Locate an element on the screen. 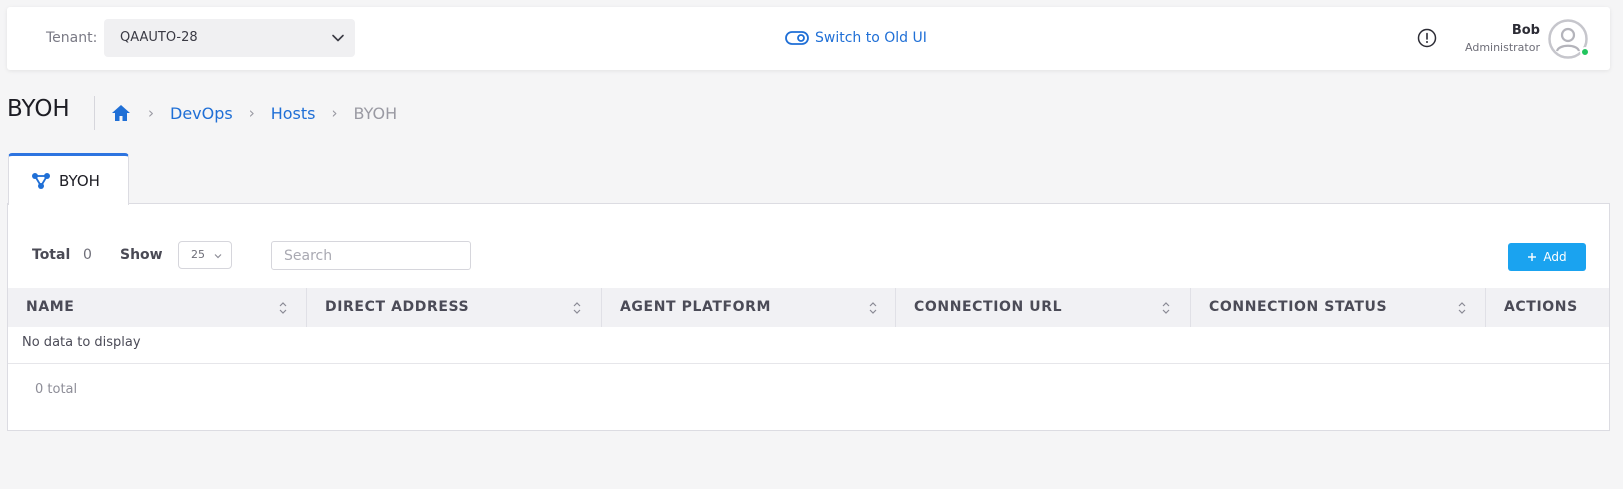 The image size is (1623, 489). add-button: Add is located at coordinates (1547, 257).